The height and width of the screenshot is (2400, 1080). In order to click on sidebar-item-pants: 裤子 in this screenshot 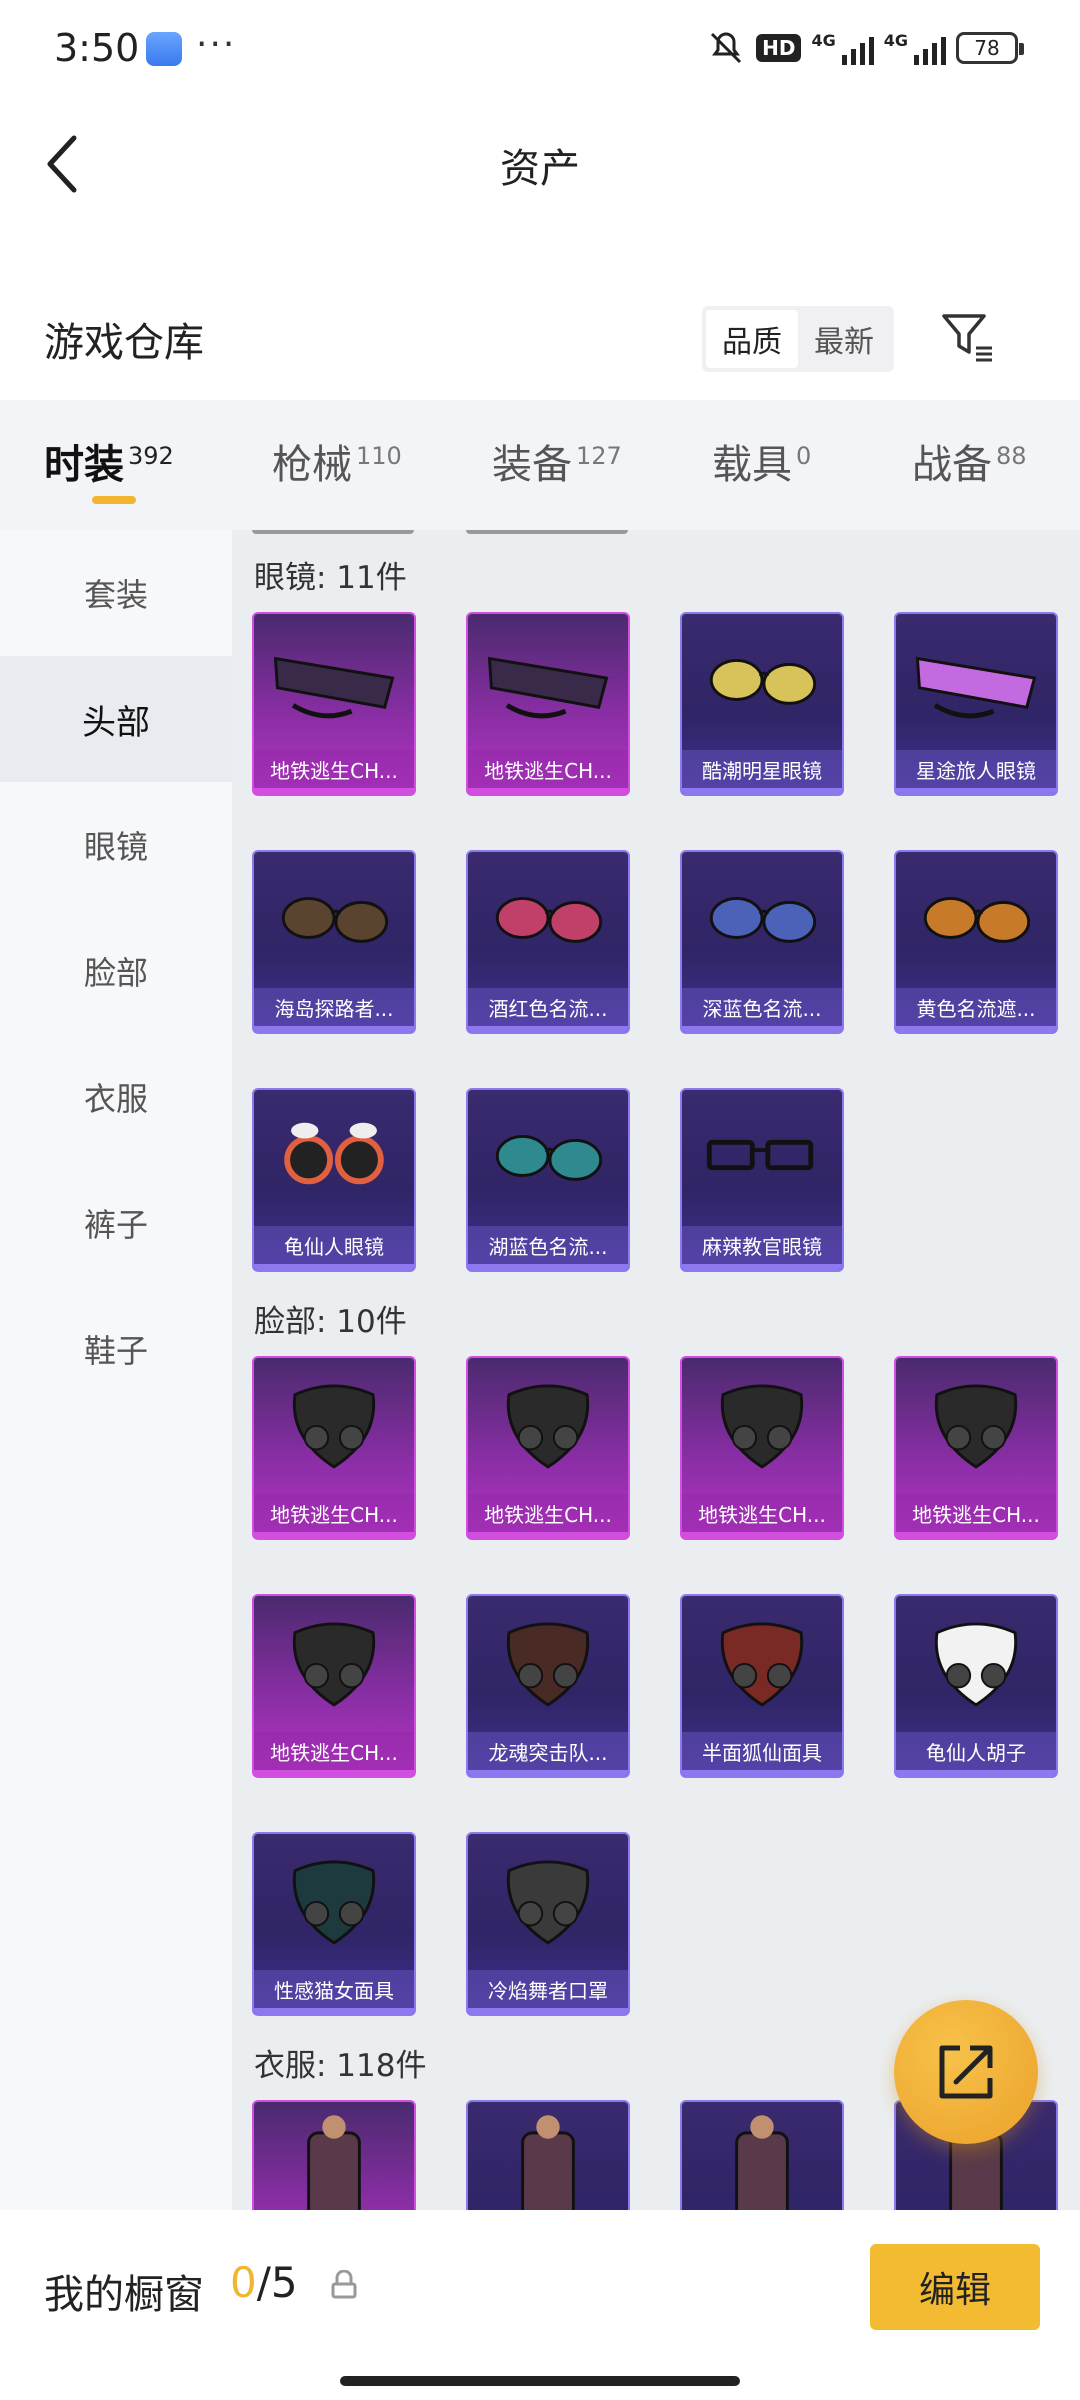, I will do `click(116, 1223)`.